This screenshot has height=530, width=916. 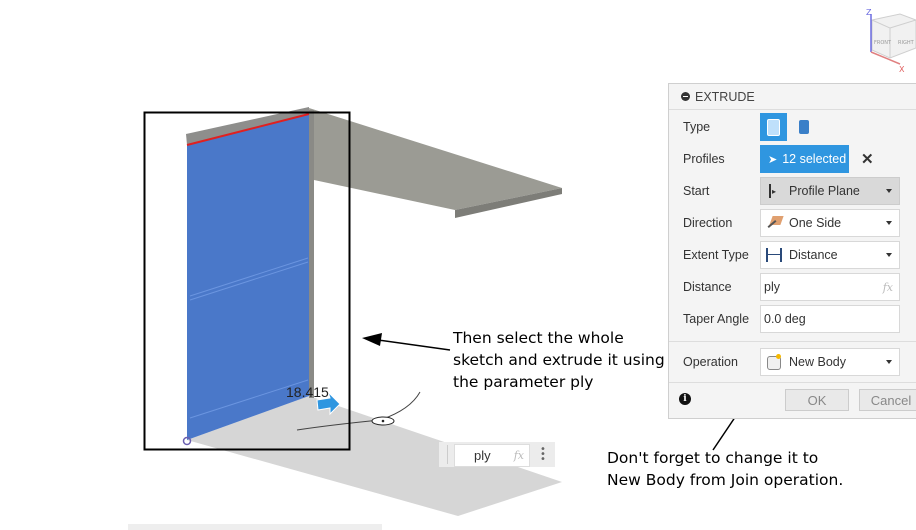 I want to click on ok-button: OK, so click(x=817, y=400).